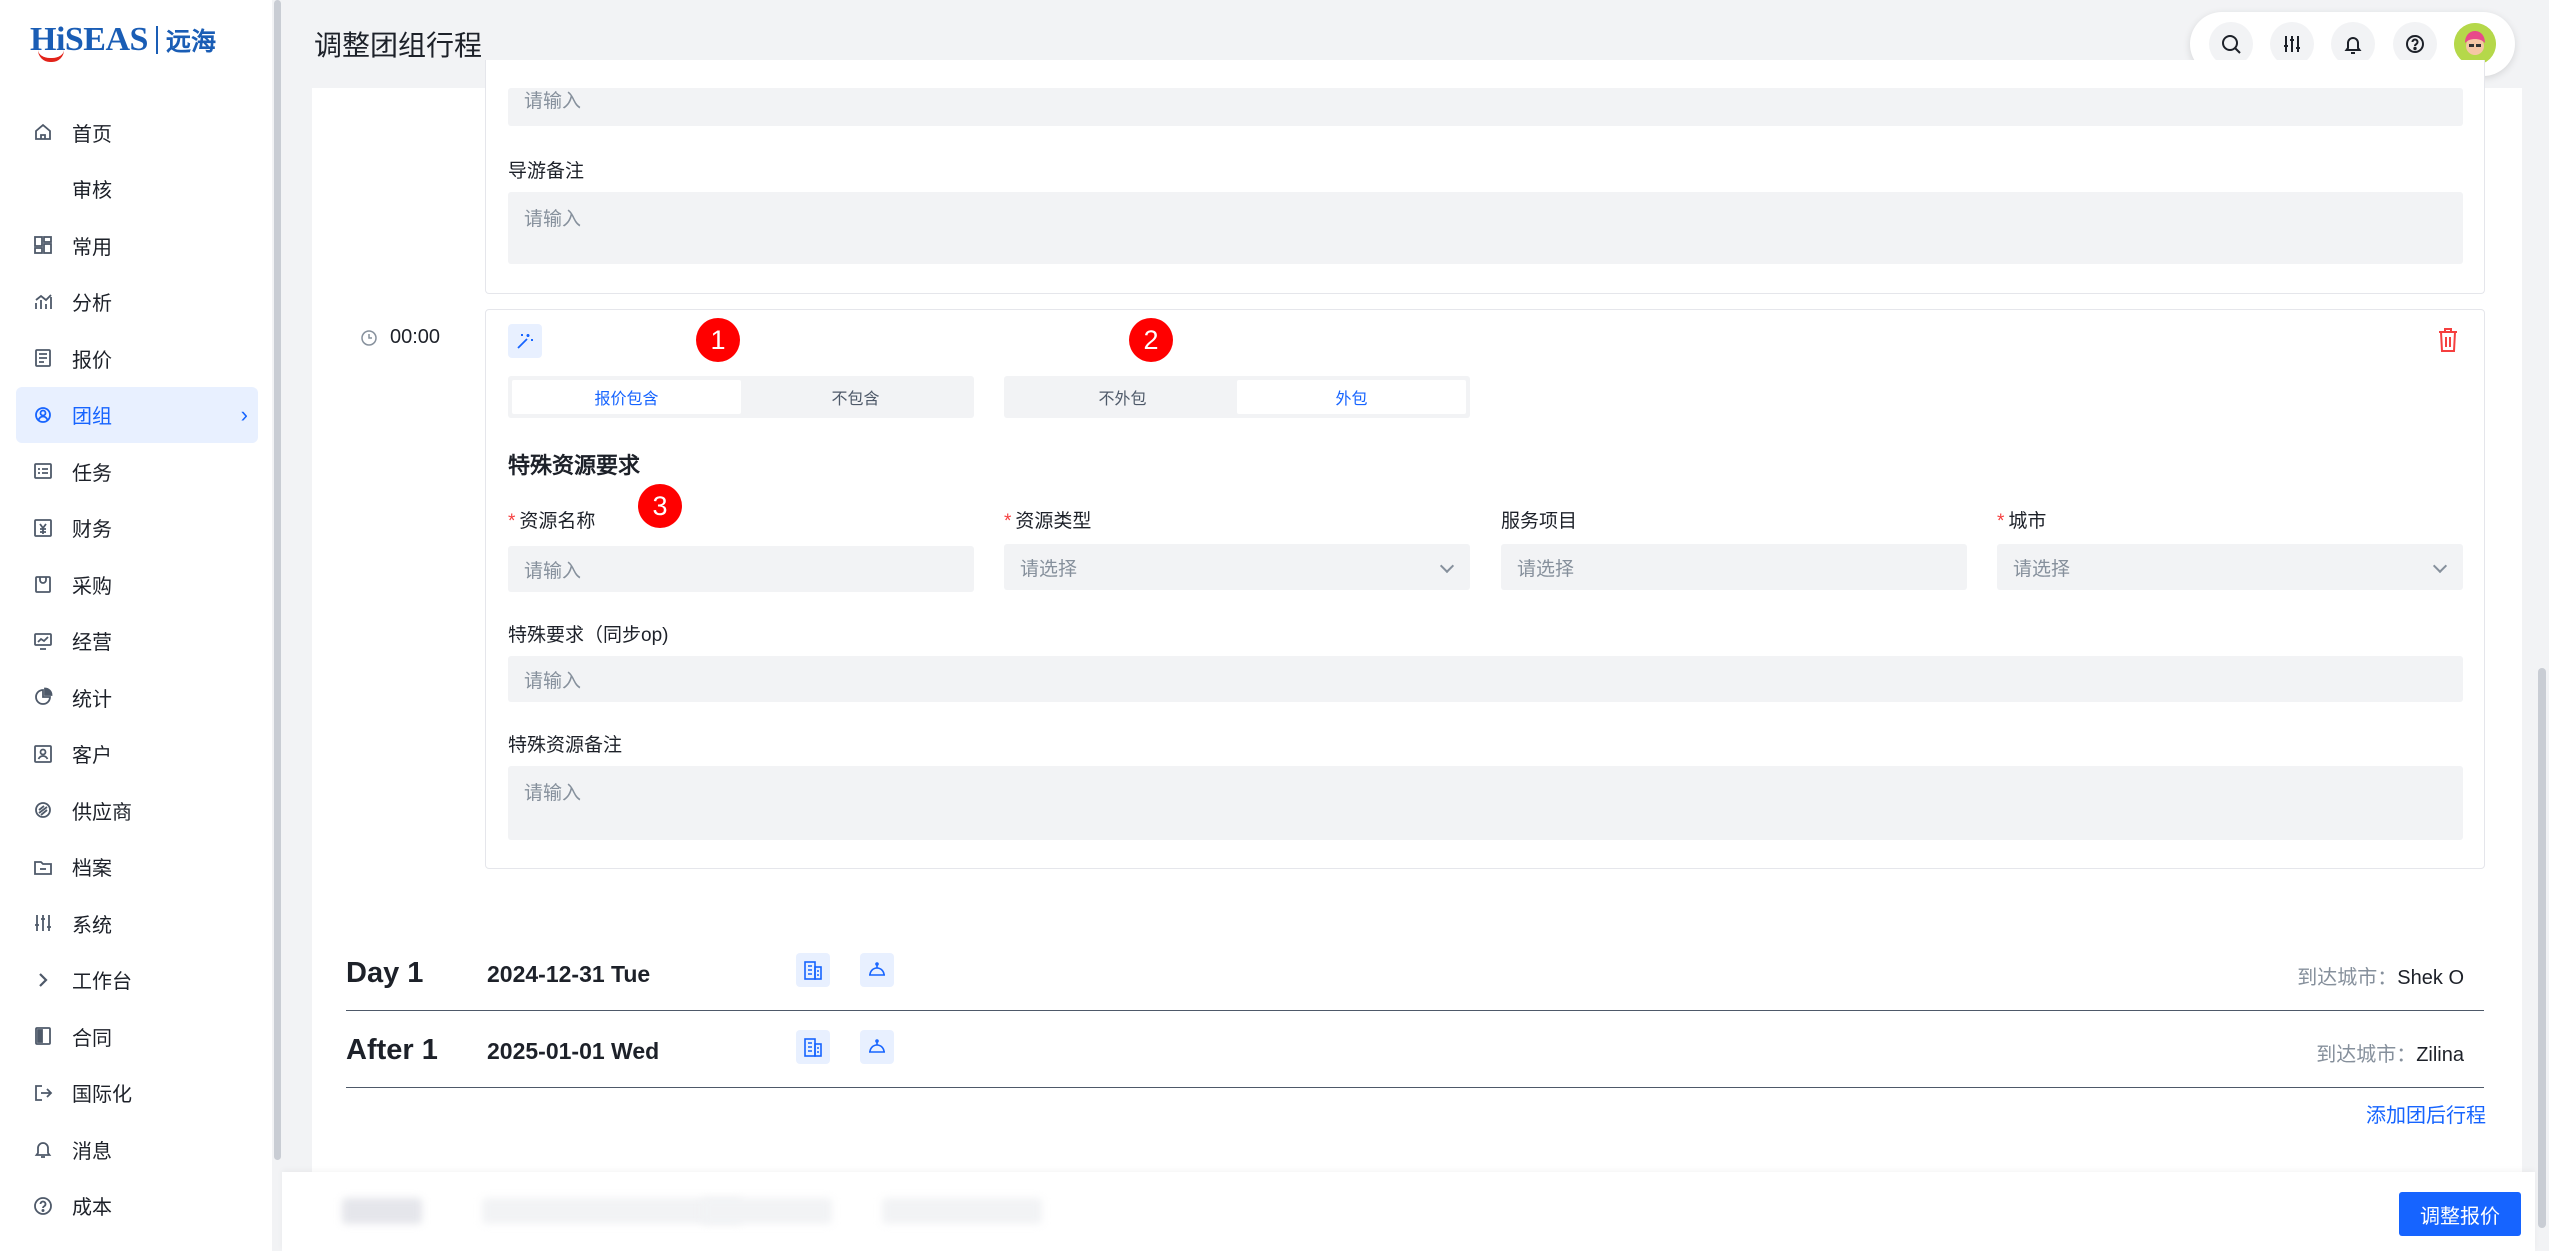 Image resolution: width=2549 pixels, height=1251 pixels. What do you see at coordinates (43, 245) in the screenshot?
I see `grid-icon` at bounding box center [43, 245].